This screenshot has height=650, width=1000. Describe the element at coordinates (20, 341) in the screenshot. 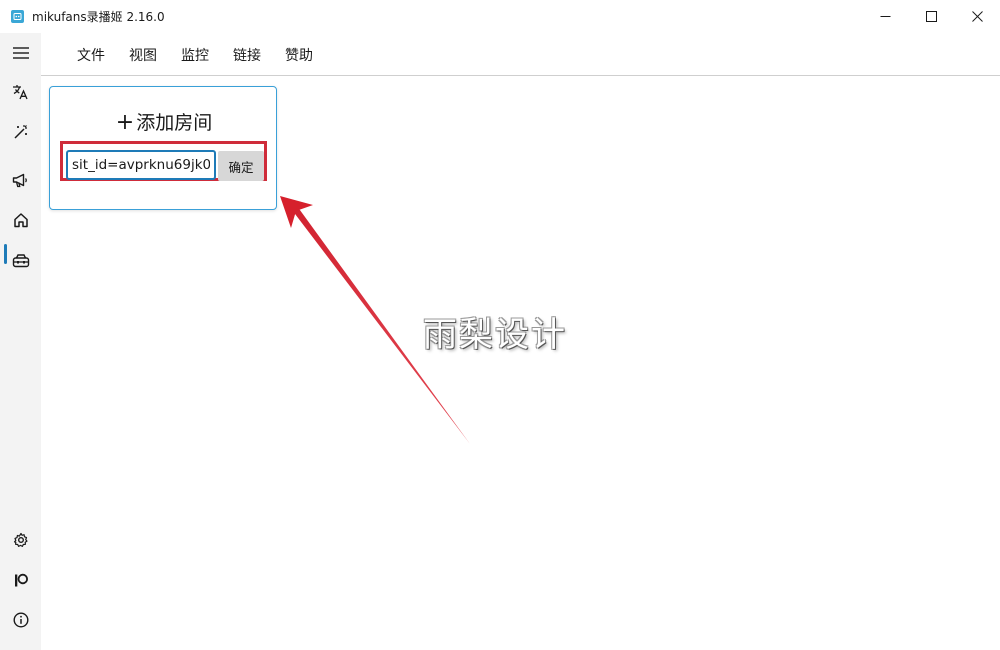

I see `navigation-rail` at that location.